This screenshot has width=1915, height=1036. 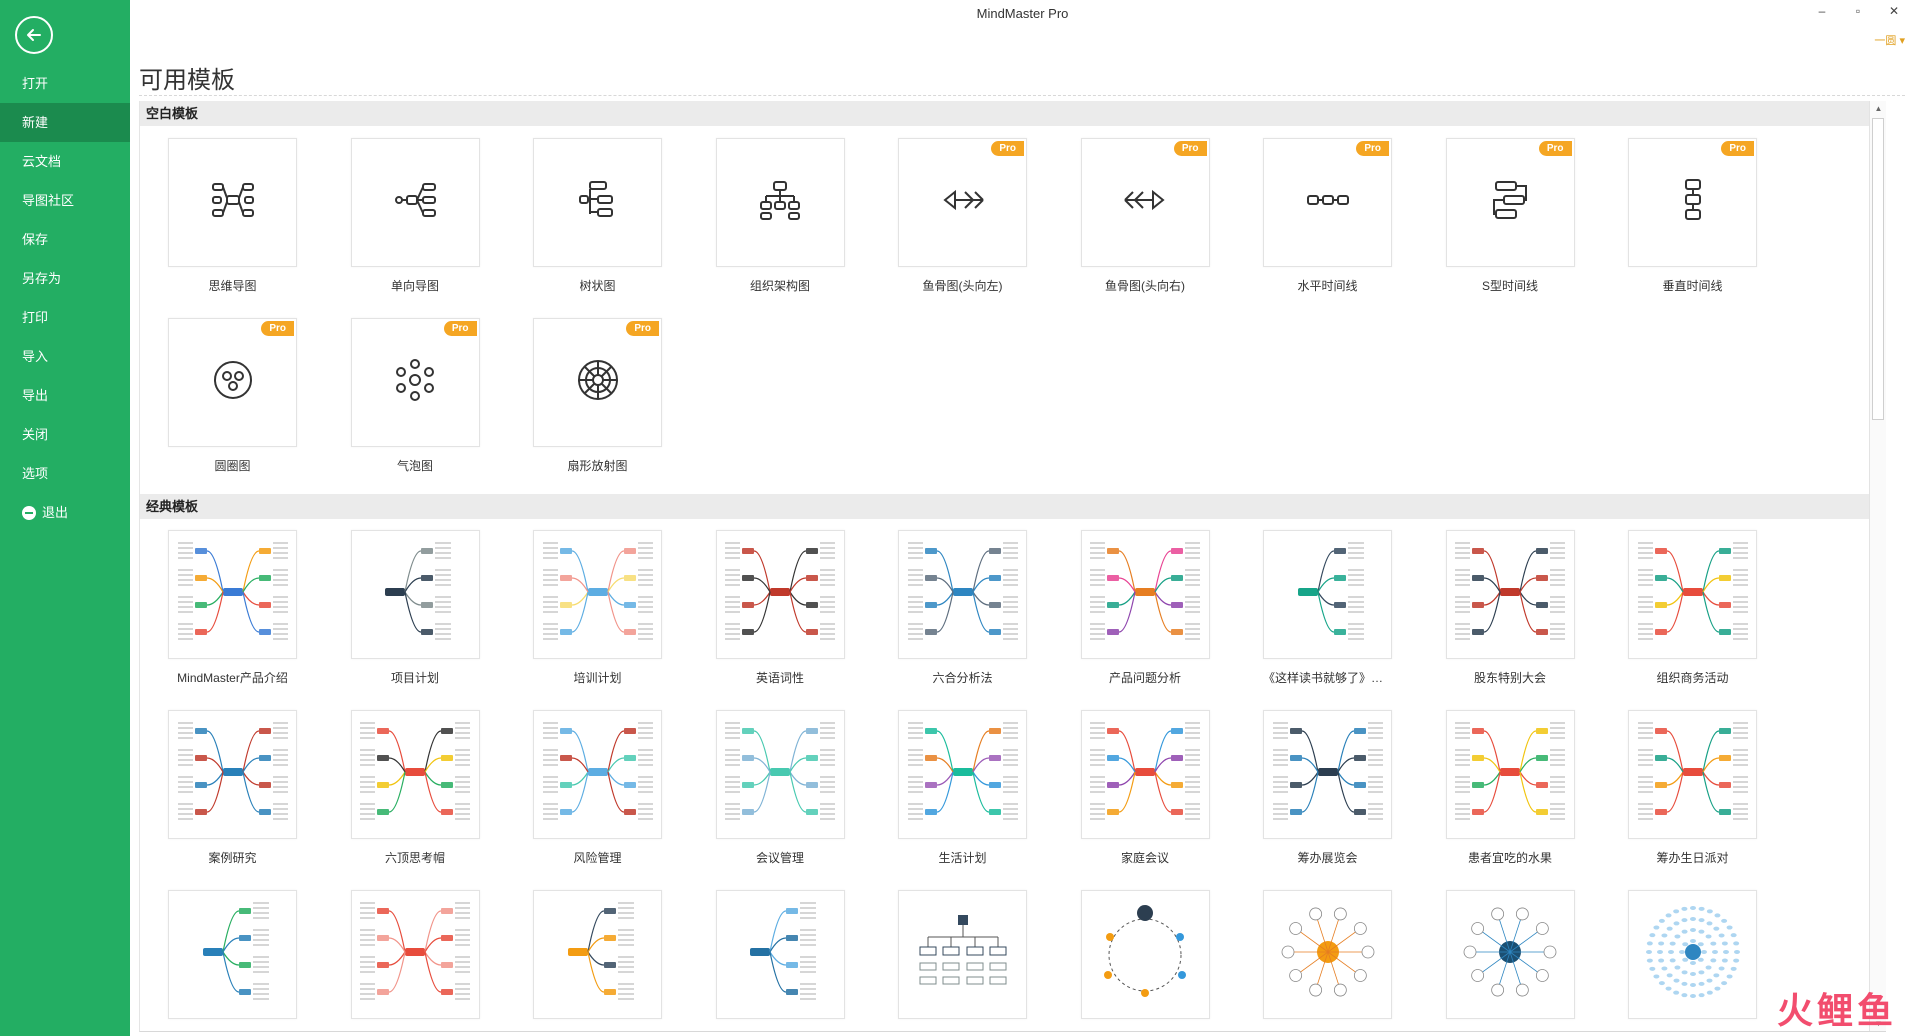 What do you see at coordinates (232, 858) in the screenshot?
I see `template-label: 案例研究` at bounding box center [232, 858].